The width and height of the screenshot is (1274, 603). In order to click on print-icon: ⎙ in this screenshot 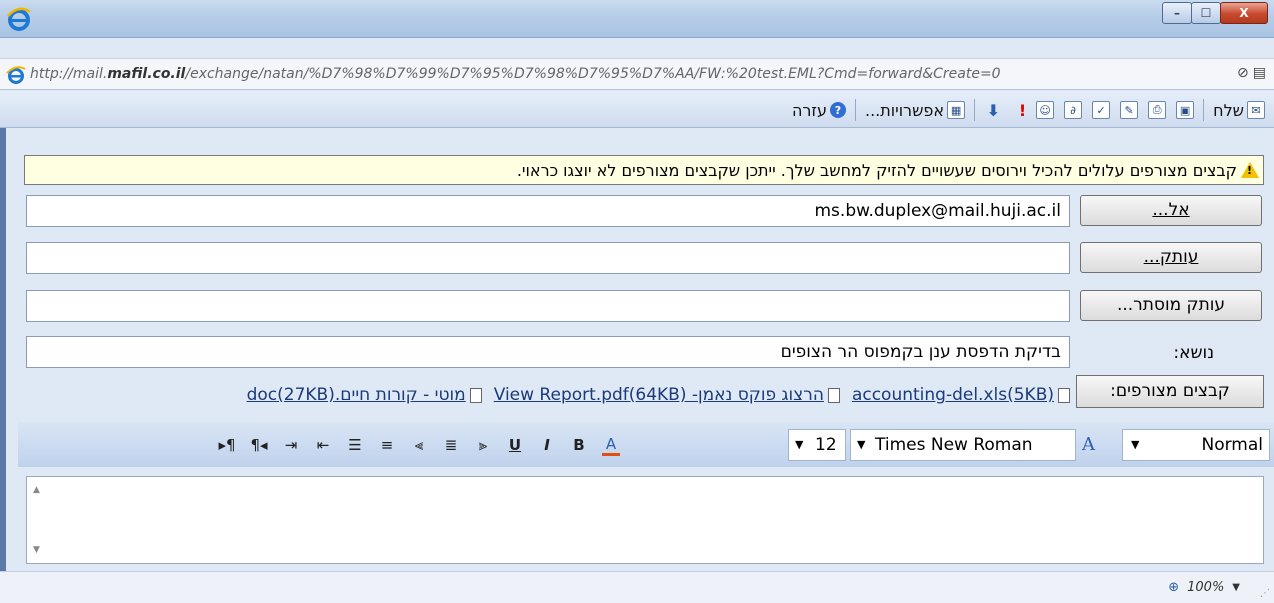, I will do `click(1157, 110)`.